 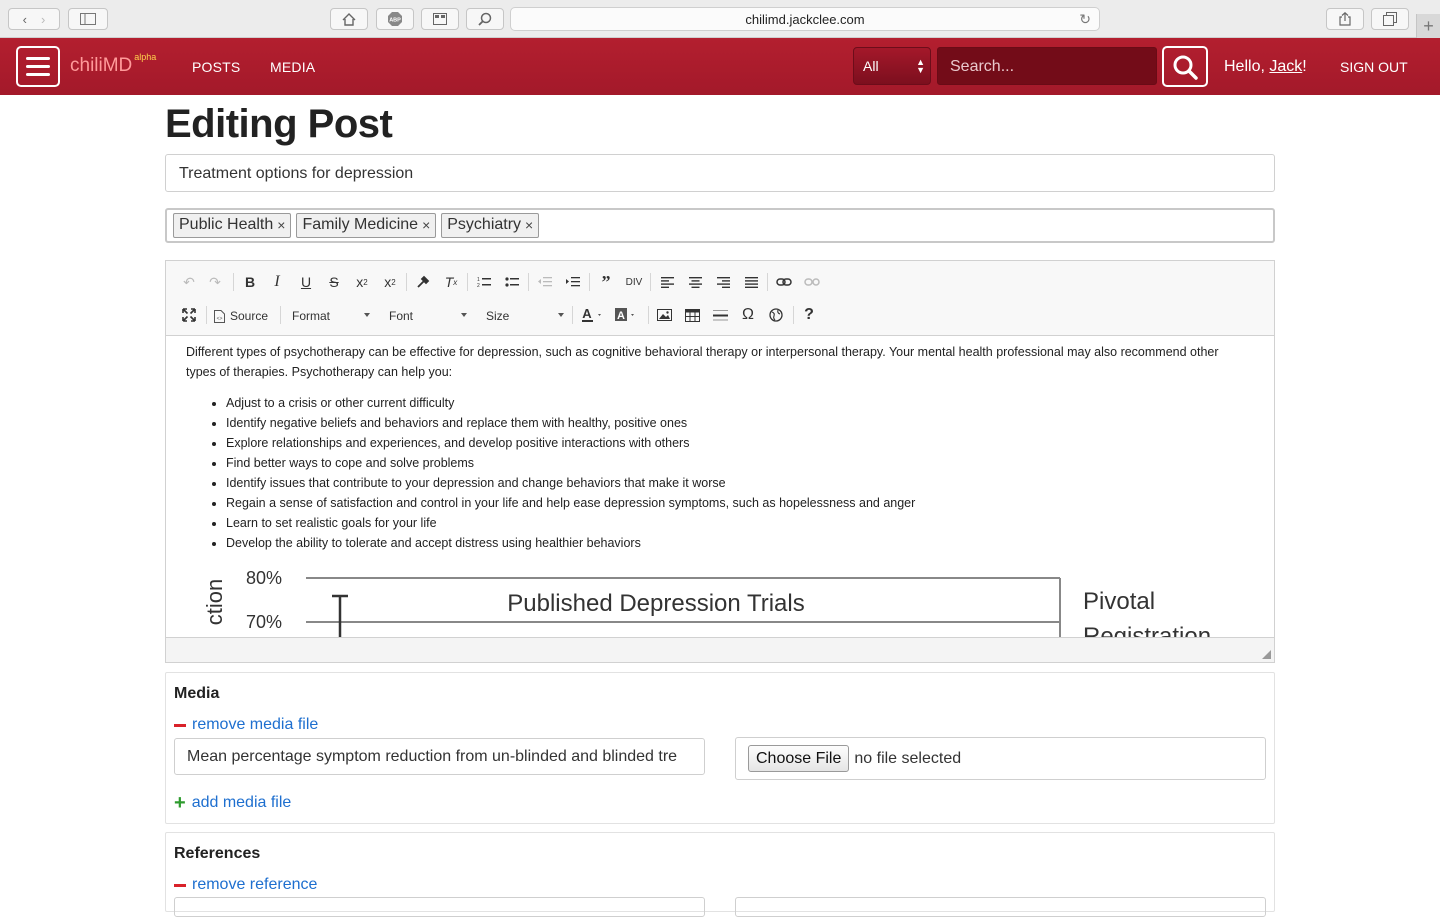 What do you see at coordinates (1185, 66) in the screenshot?
I see `search-button` at bounding box center [1185, 66].